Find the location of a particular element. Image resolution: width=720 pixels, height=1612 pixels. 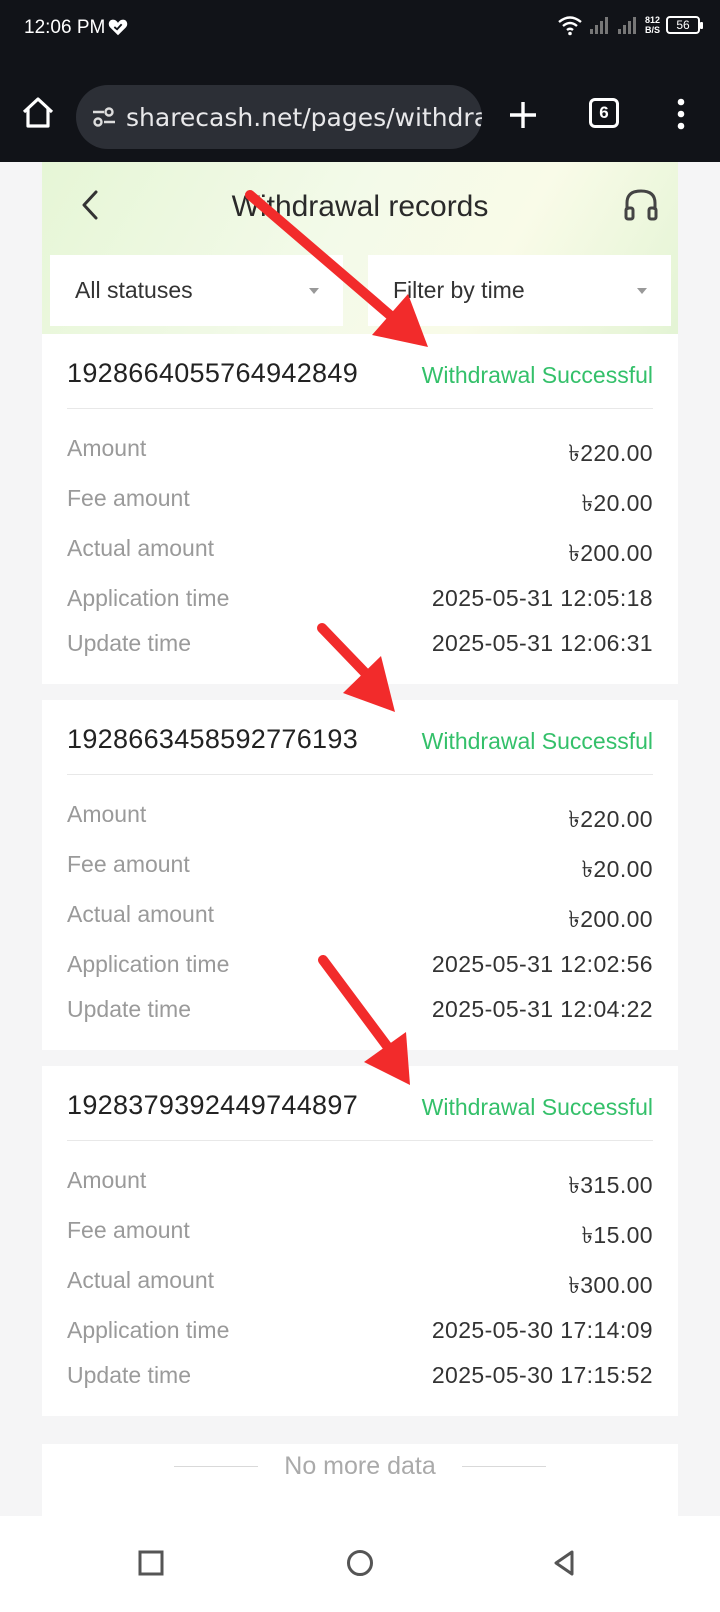

site-settings-icon is located at coordinates (104, 117).